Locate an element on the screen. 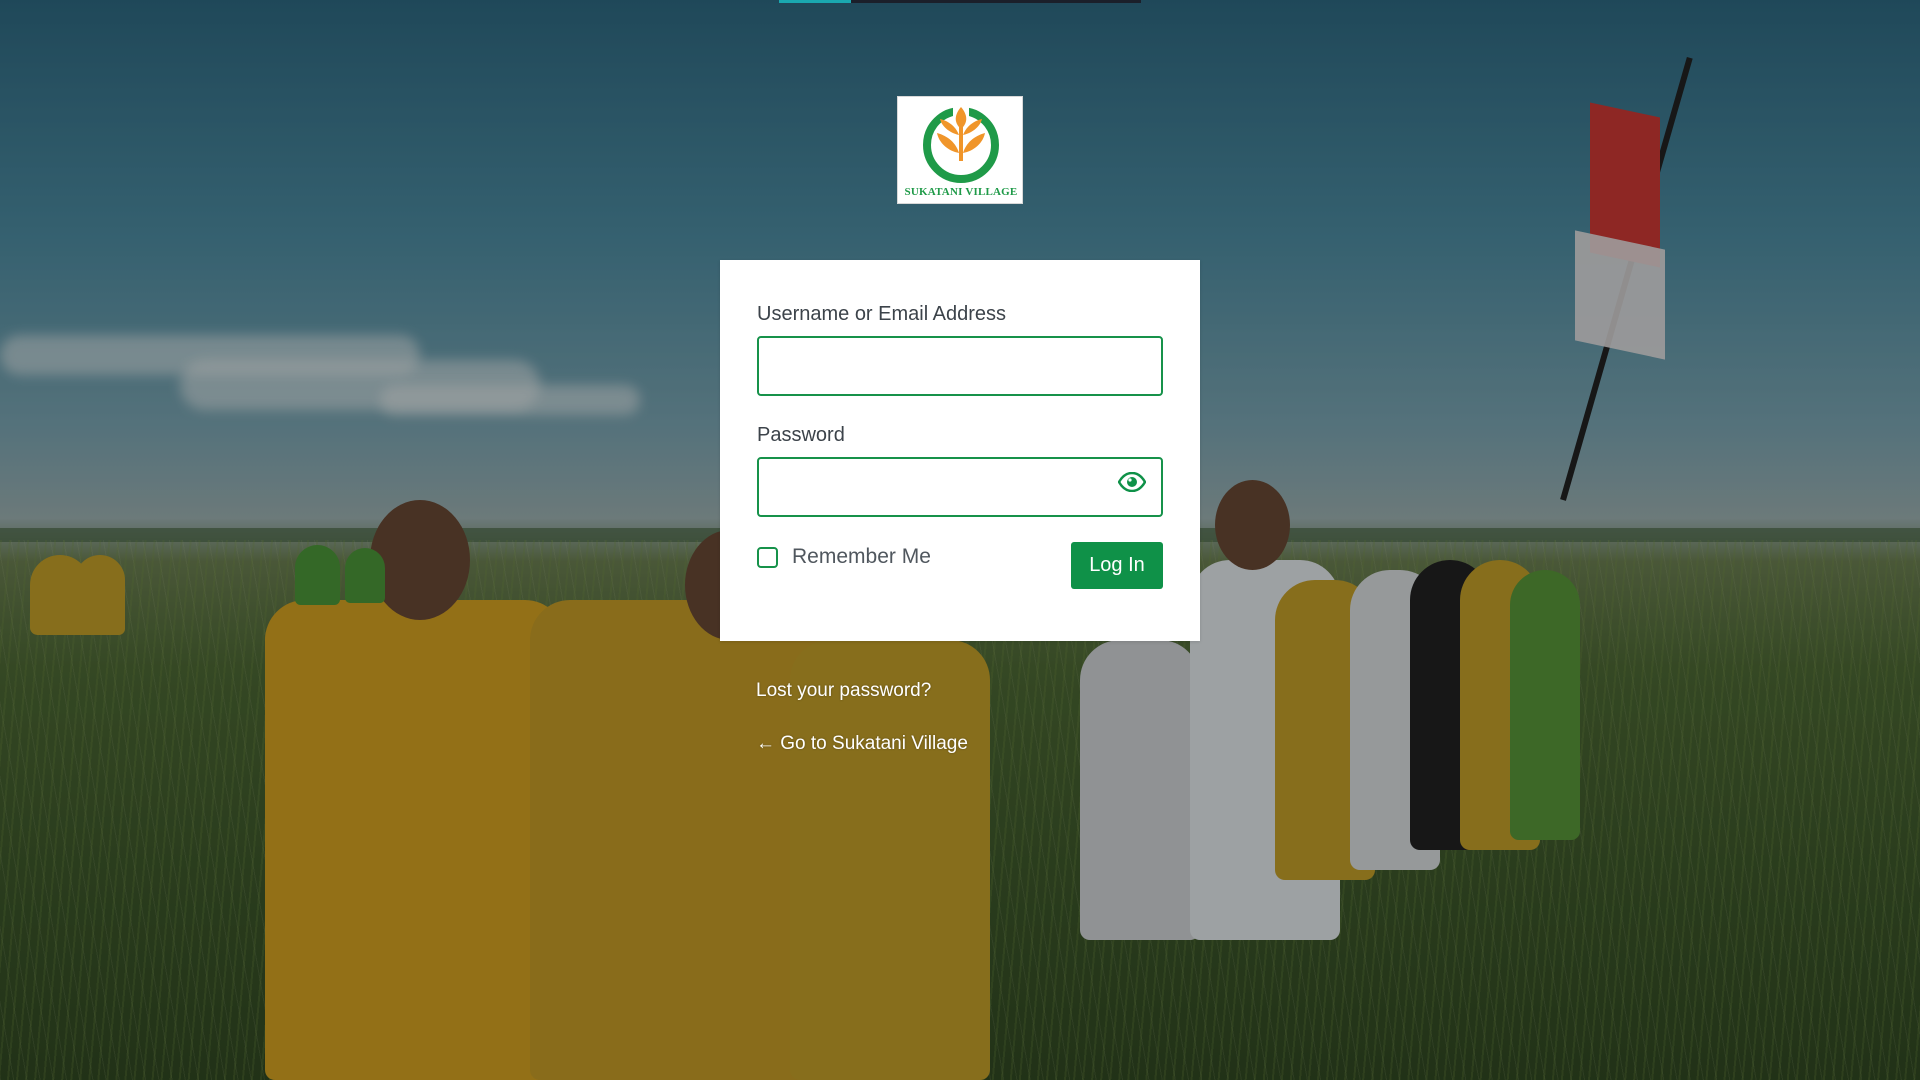 This screenshot has width=1920, height=1080. show-password-button is located at coordinates (1132, 482).